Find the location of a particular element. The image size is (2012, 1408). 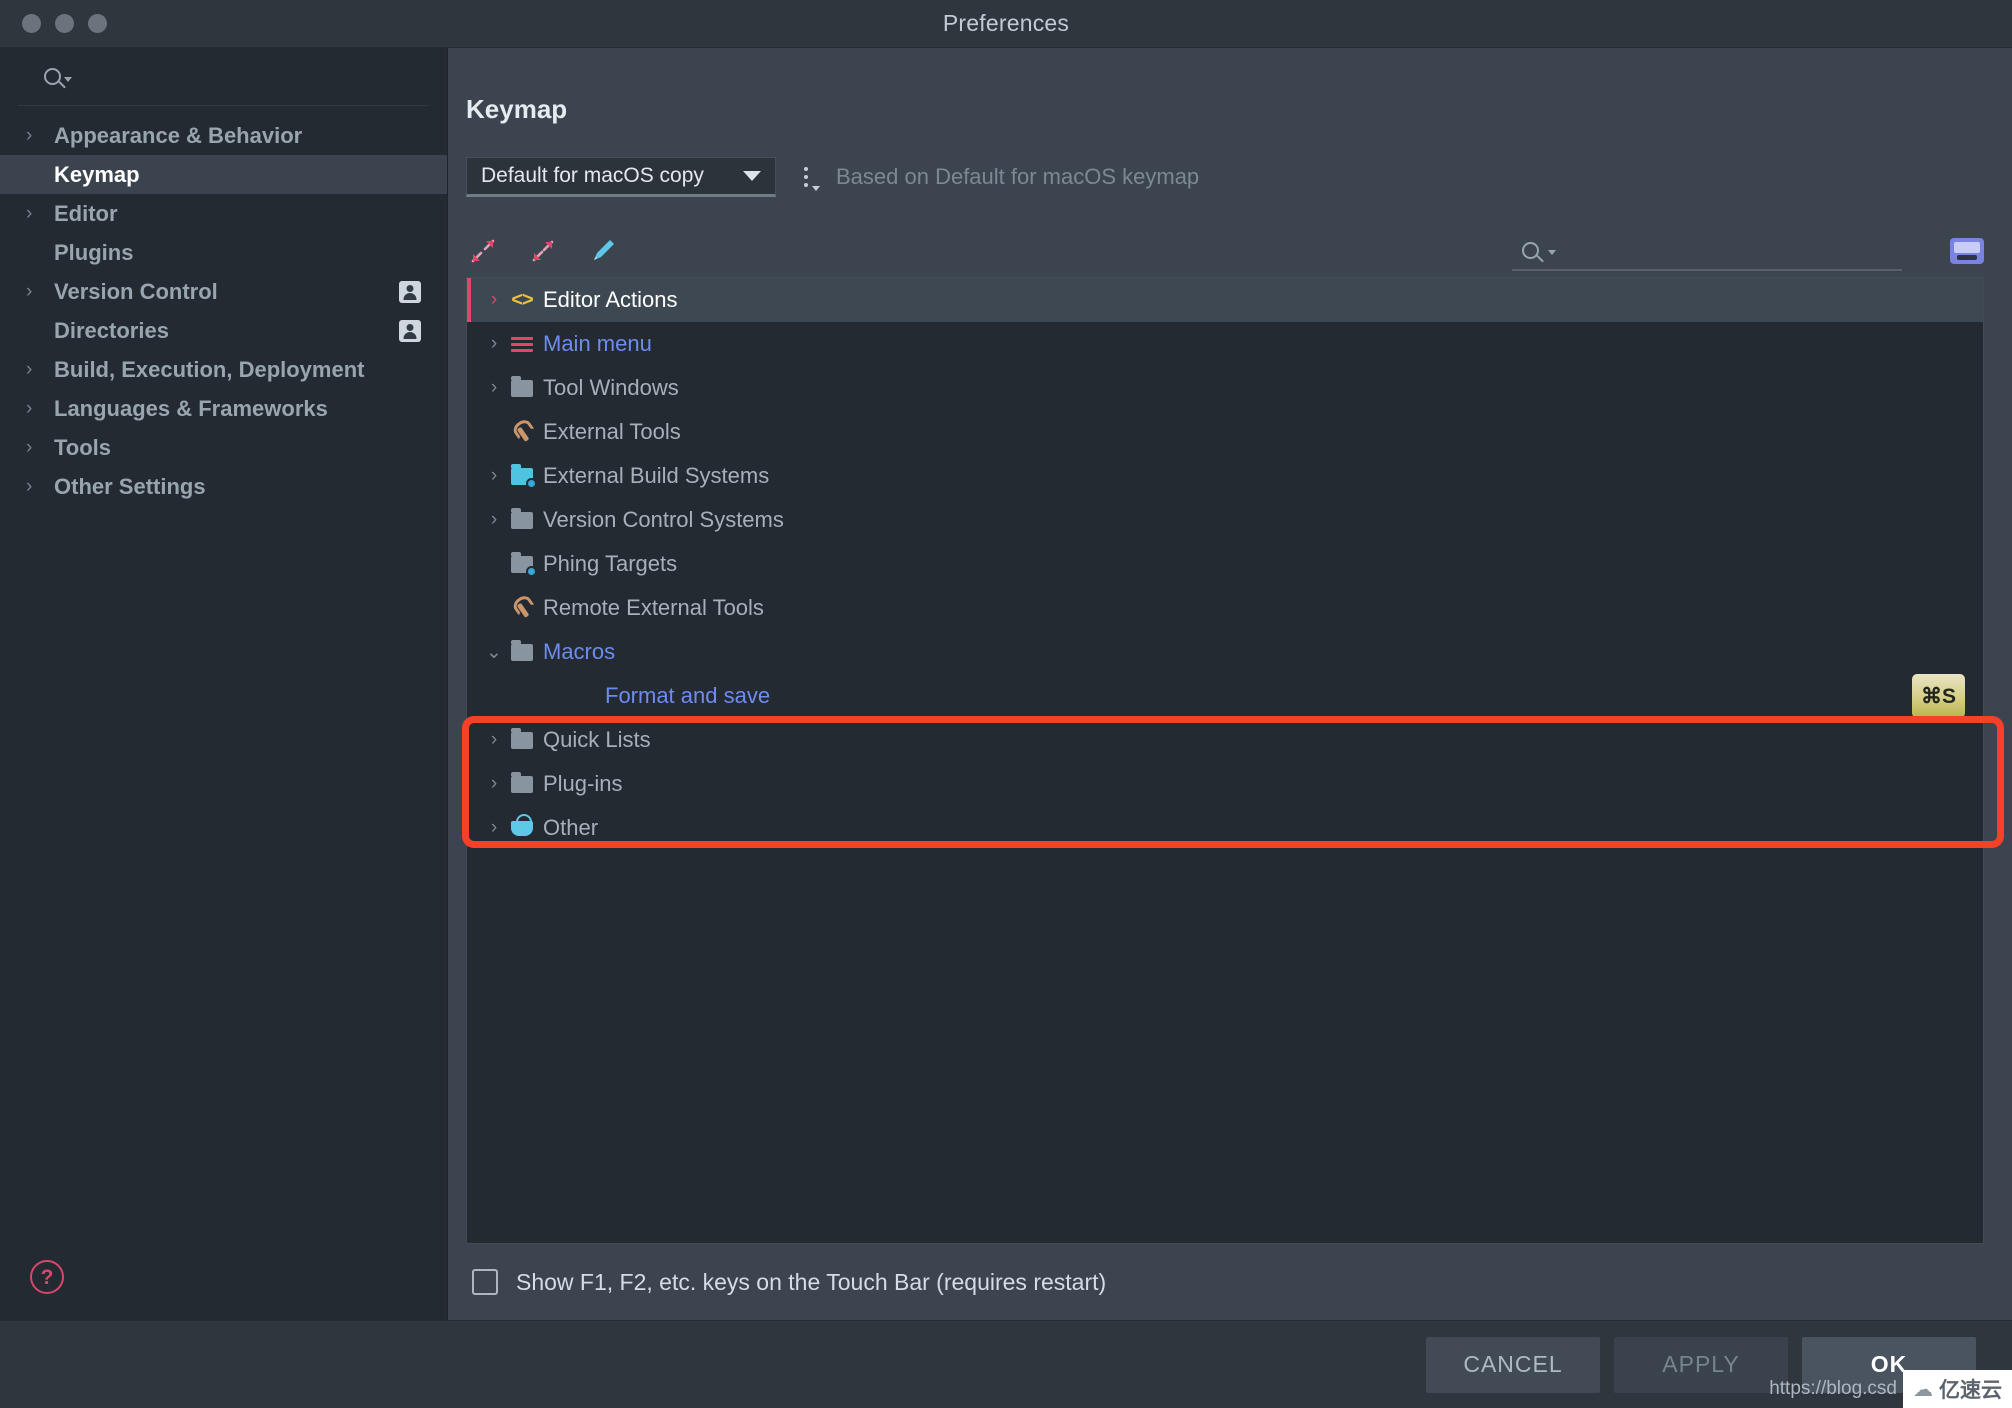

sidebar-item-tools: › Tools is located at coordinates (223, 447).